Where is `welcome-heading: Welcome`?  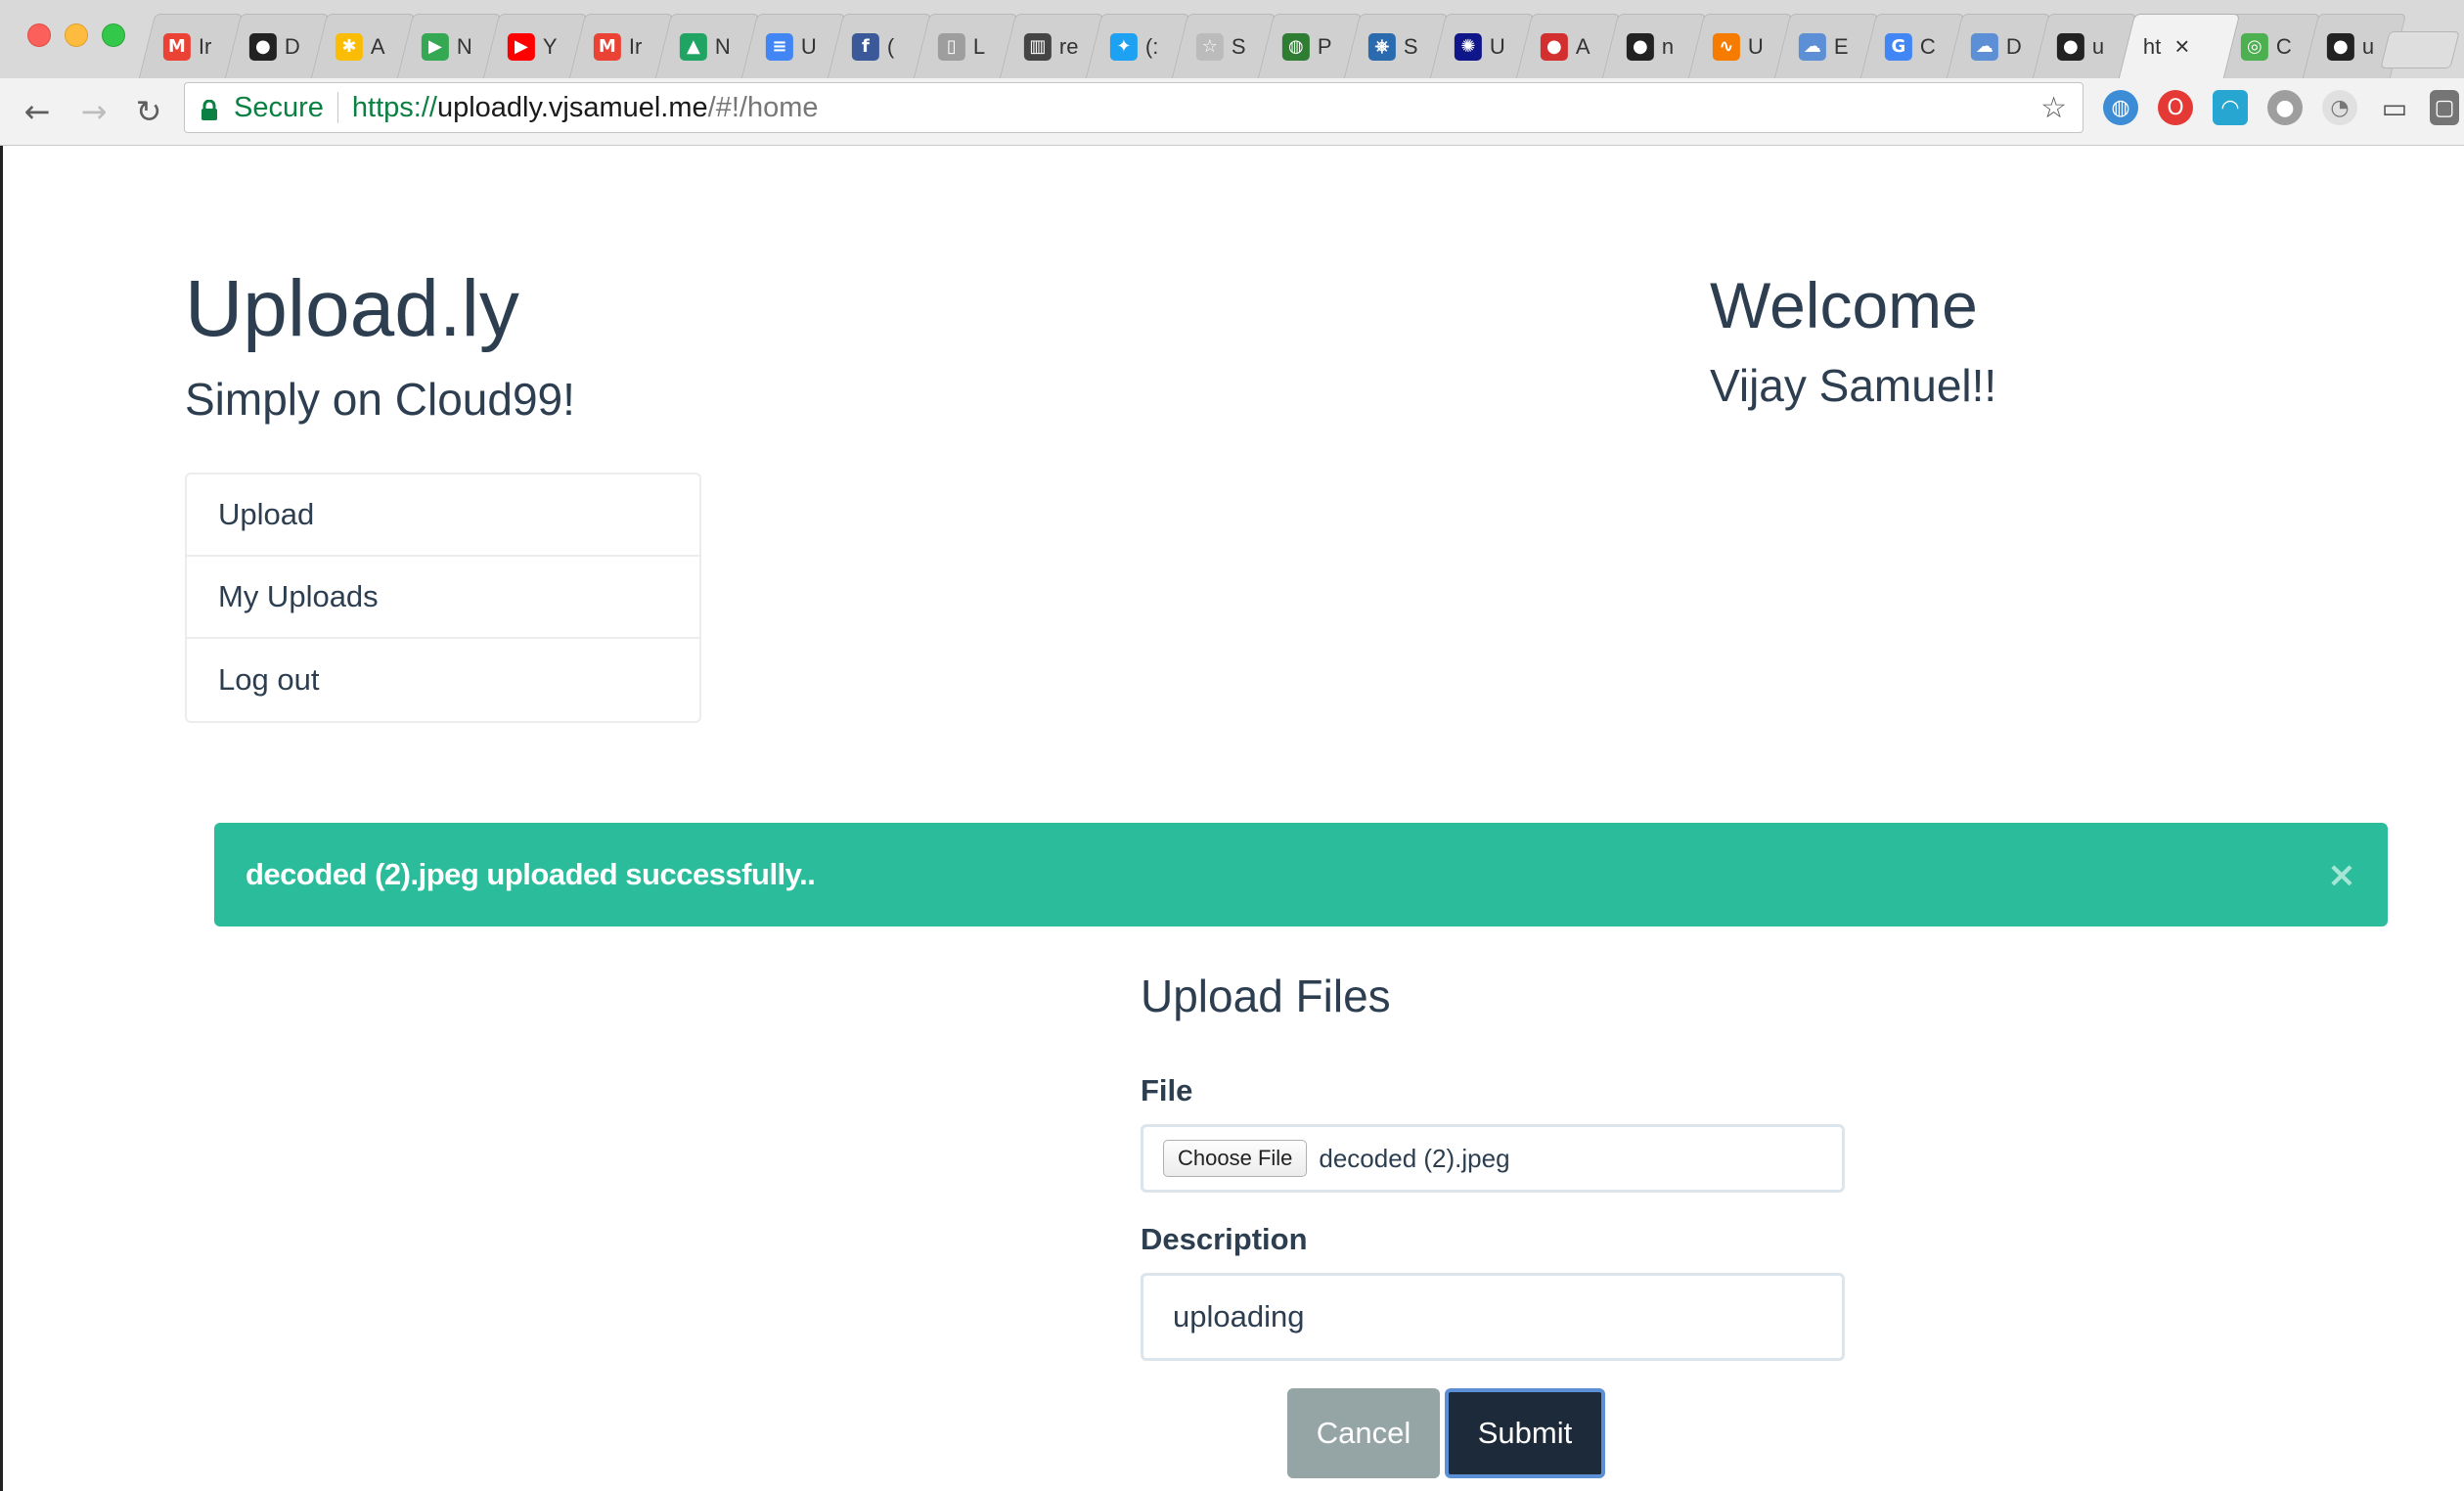
welcome-heading: Welcome is located at coordinates (1844, 305).